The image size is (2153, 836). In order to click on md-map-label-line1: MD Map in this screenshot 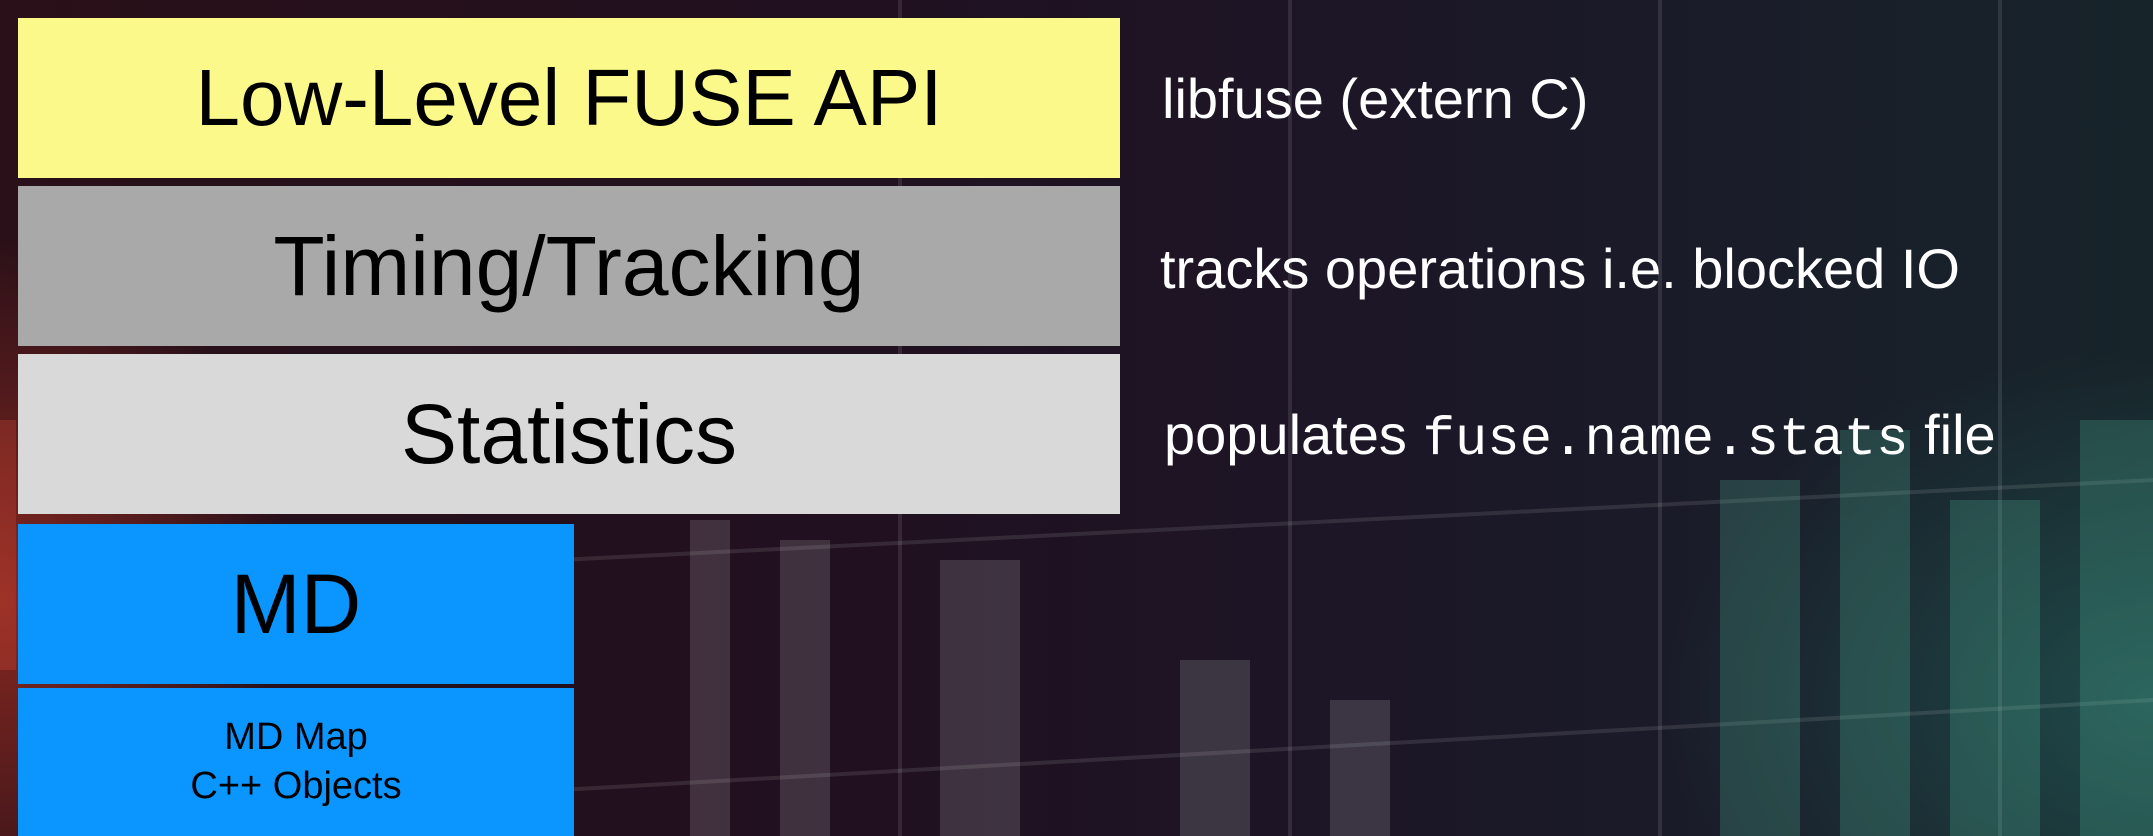, I will do `click(296, 737)`.